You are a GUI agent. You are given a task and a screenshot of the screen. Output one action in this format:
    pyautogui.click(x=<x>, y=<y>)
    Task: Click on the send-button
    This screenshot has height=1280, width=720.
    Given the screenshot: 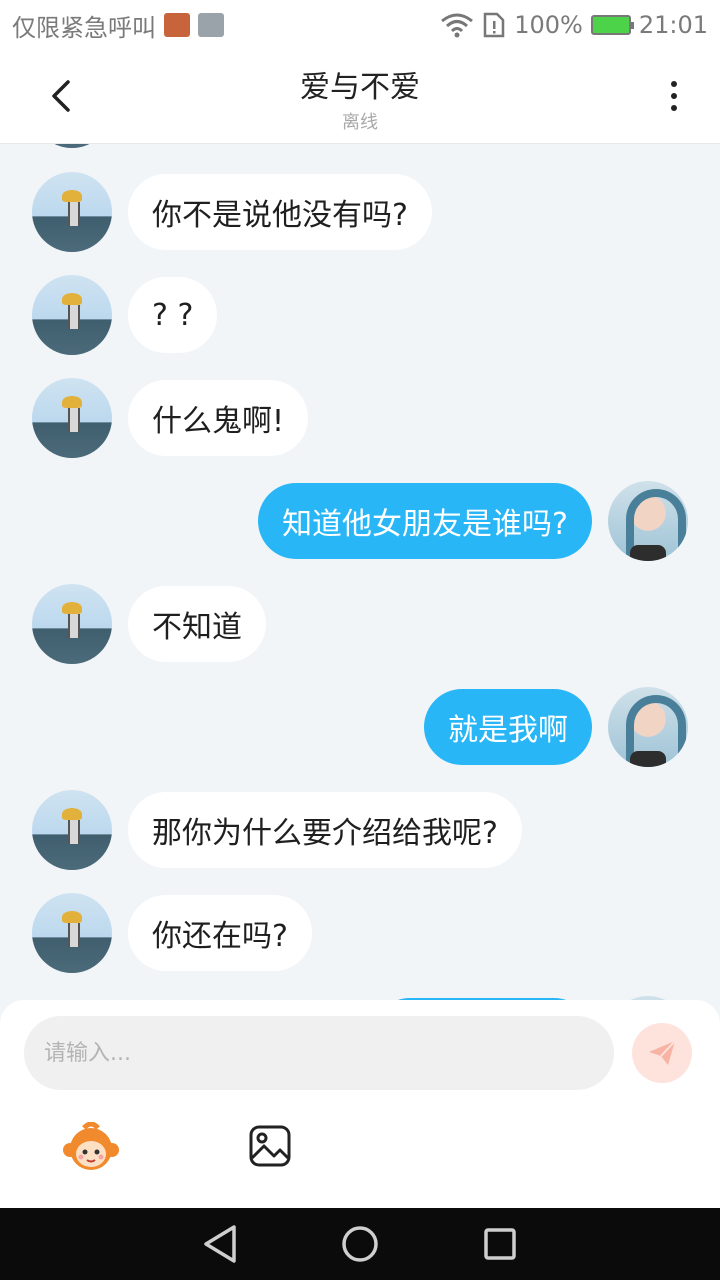 What is the action you would take?
    pyautogui.click(x=662, y=1053)
    